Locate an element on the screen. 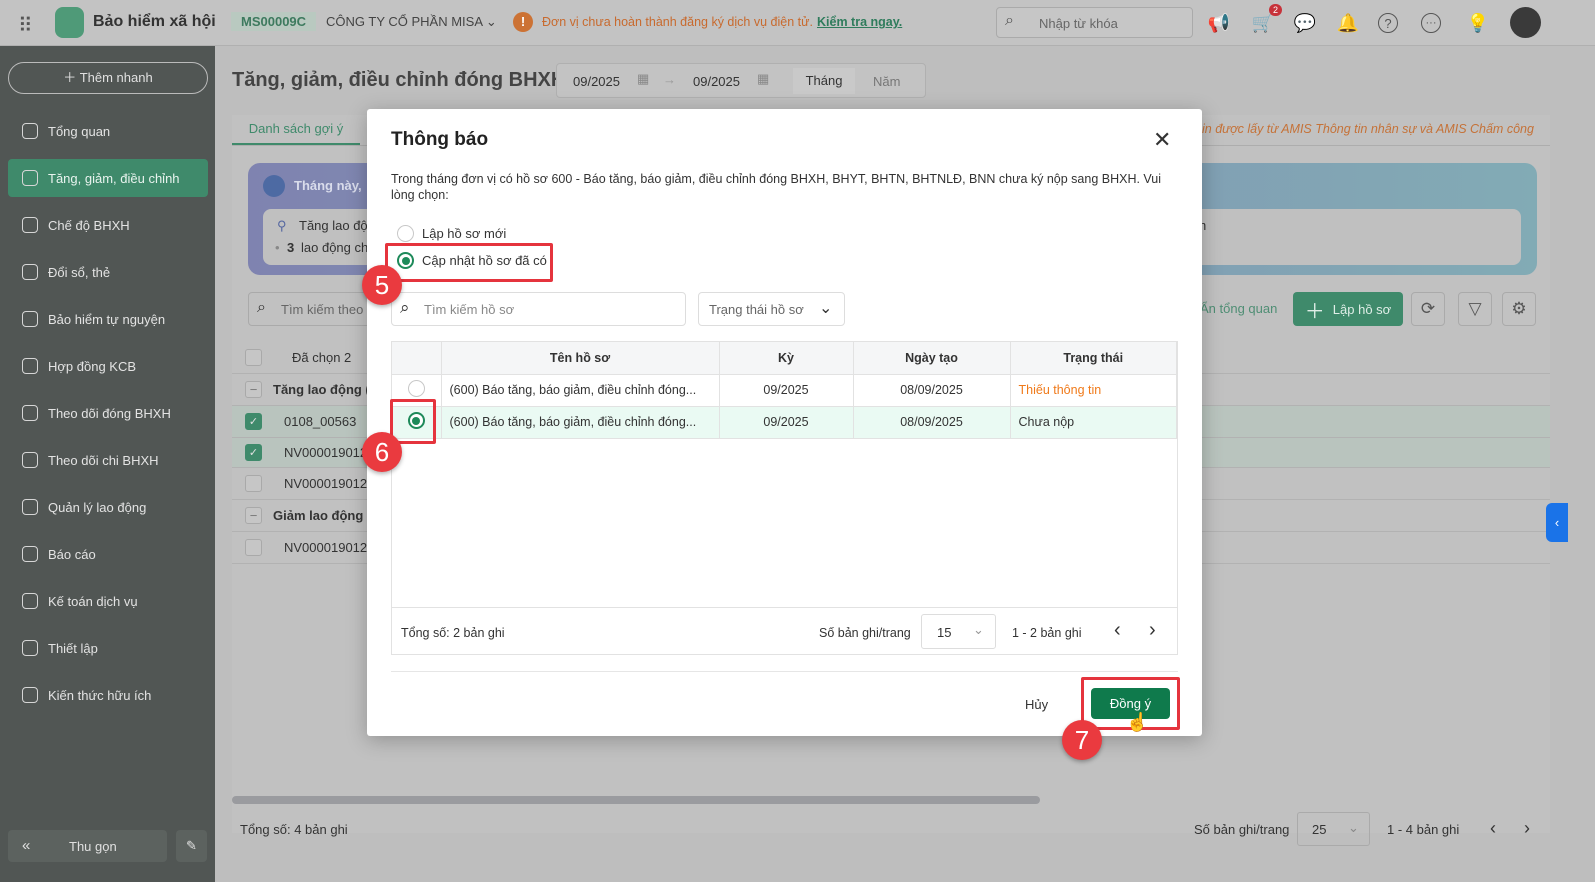 The width and height of the screenshot is (1595, 882). sidebar-item-user-plus: Tăng, giảm, điều chỉnh is located at coordinates (108, 178).